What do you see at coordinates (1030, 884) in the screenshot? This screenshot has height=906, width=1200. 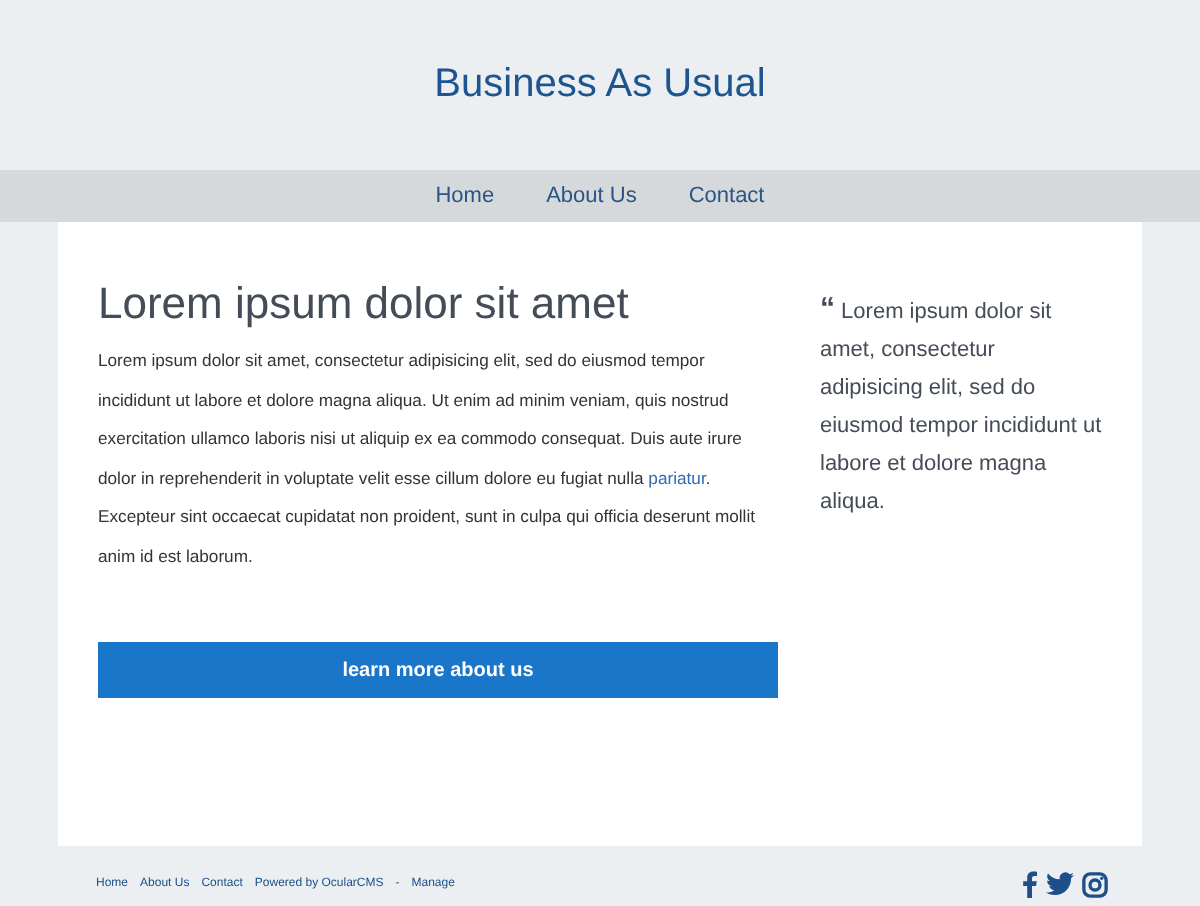 I see `facebook-icon` at bounding box center [1030, 884].